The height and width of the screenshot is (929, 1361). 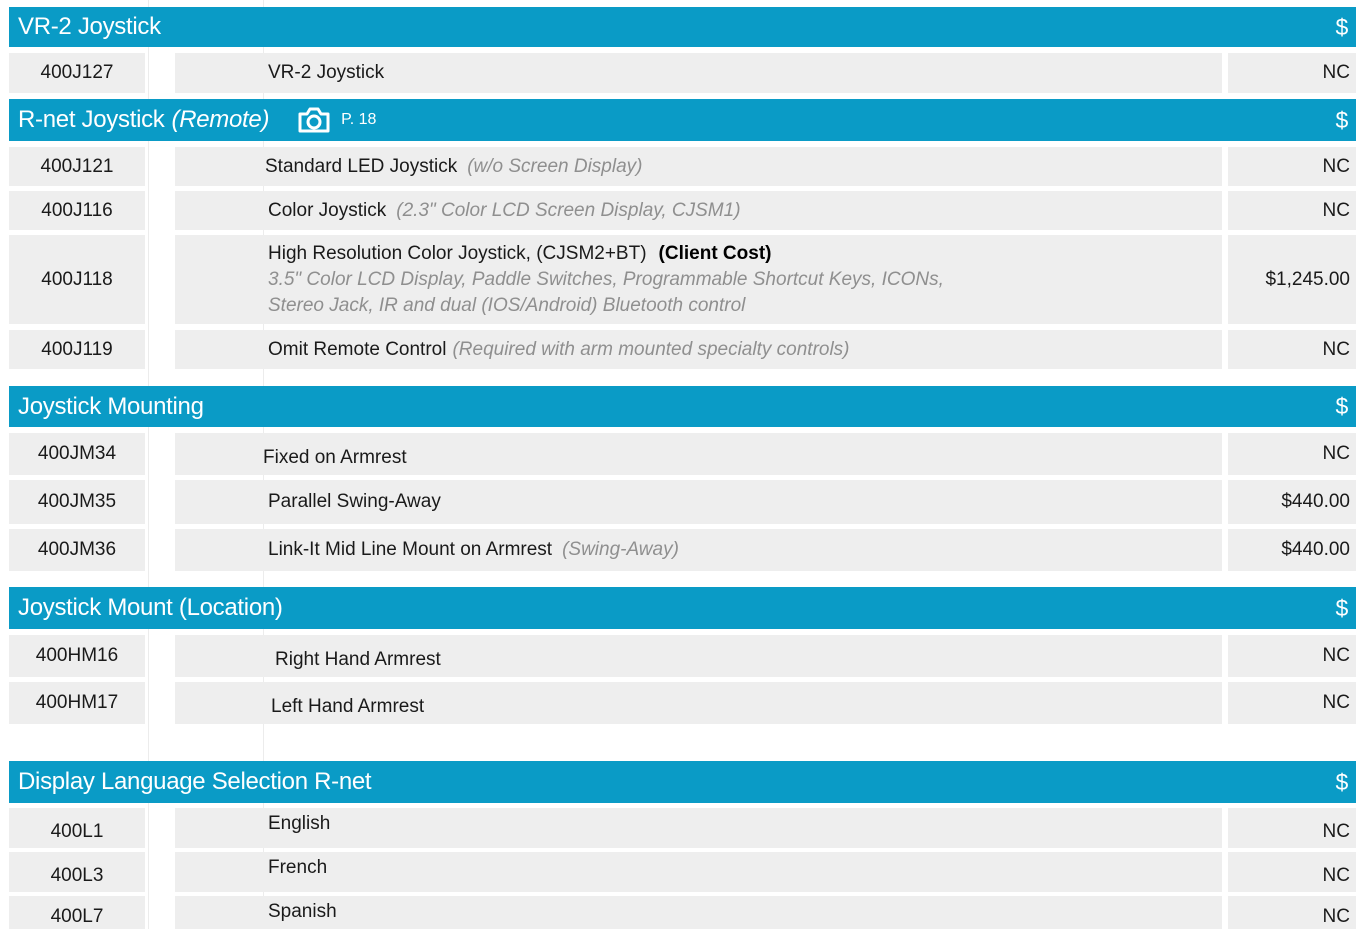 I want to click on part-code: 400J121, so click(x=77, y=166).